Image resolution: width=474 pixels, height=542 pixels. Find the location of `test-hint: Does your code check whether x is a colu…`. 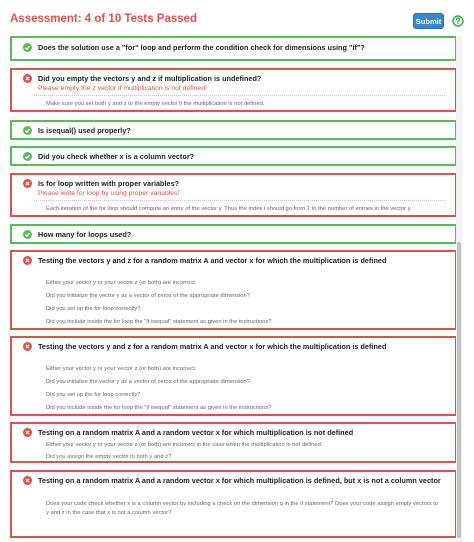

test-hint: Does your code check whether x is a colu… is located at coordinates (242, 508).